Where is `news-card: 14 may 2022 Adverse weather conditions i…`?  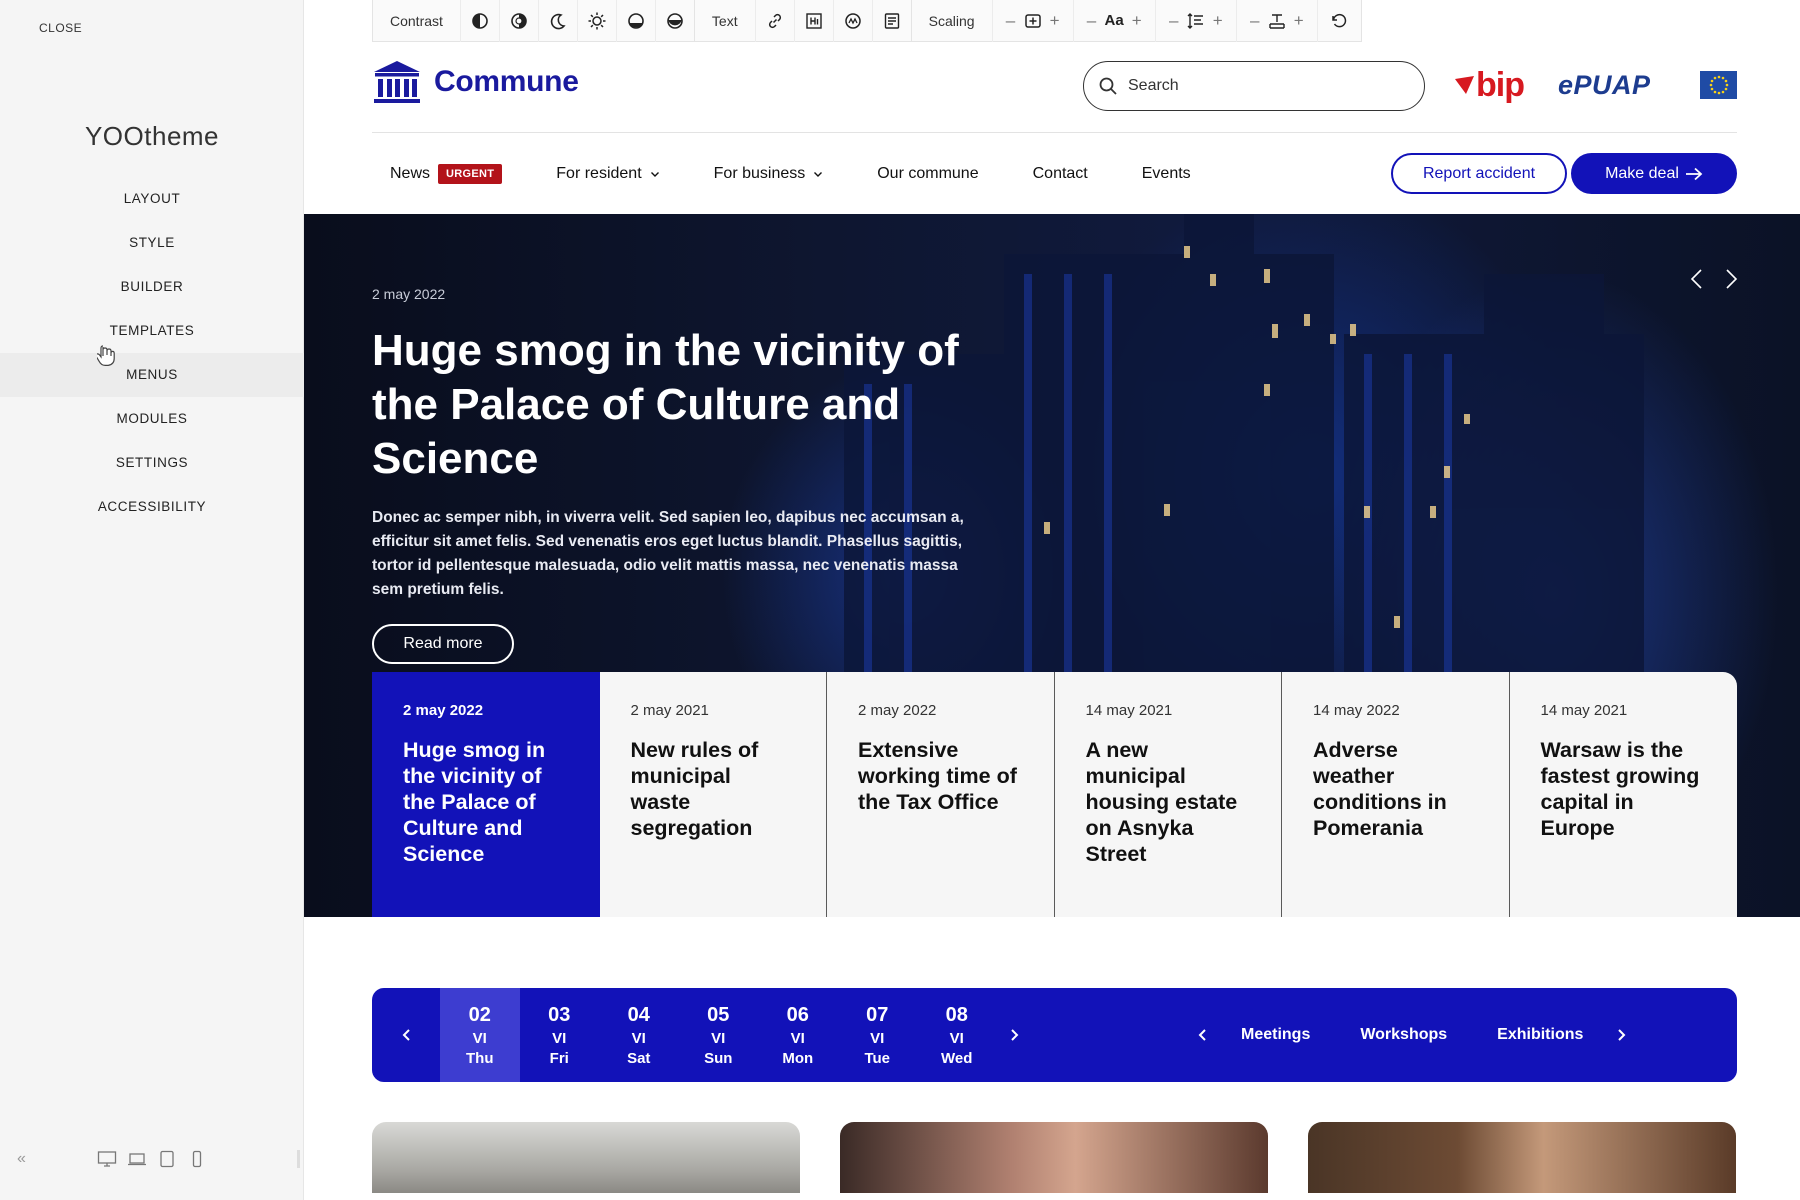
news-card: 14 may 2022 Adverse weather conditions i… is located at coordinates (1396, 794).